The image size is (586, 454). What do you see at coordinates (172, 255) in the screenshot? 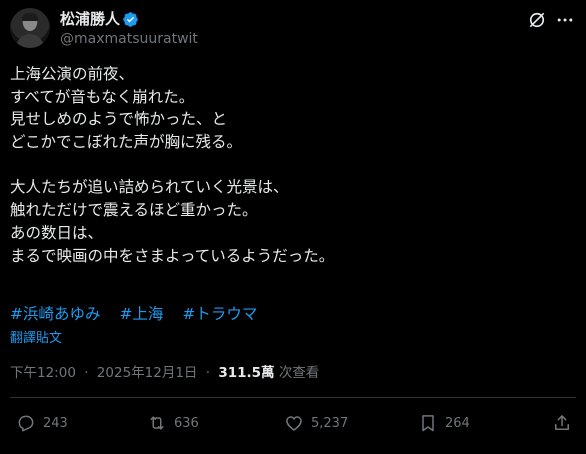
I see `post-line: まるで映画の中をさまよっているようだった。` at bounding box center [172, 255].